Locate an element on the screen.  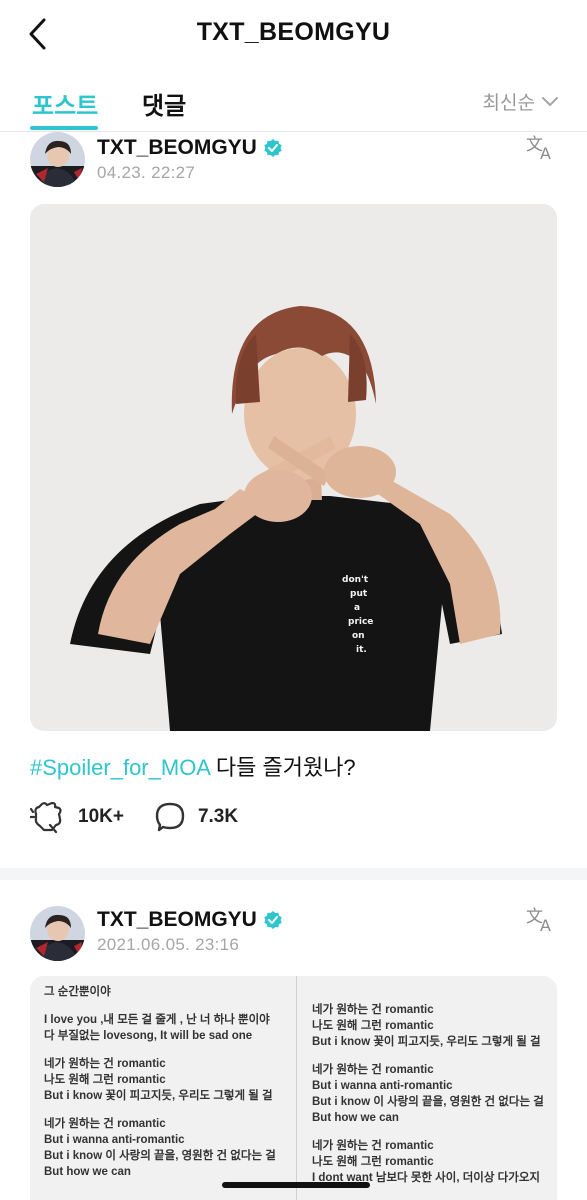
hashtag-link: #Spoiler_for_MOA is located at coordinates (120, 767).